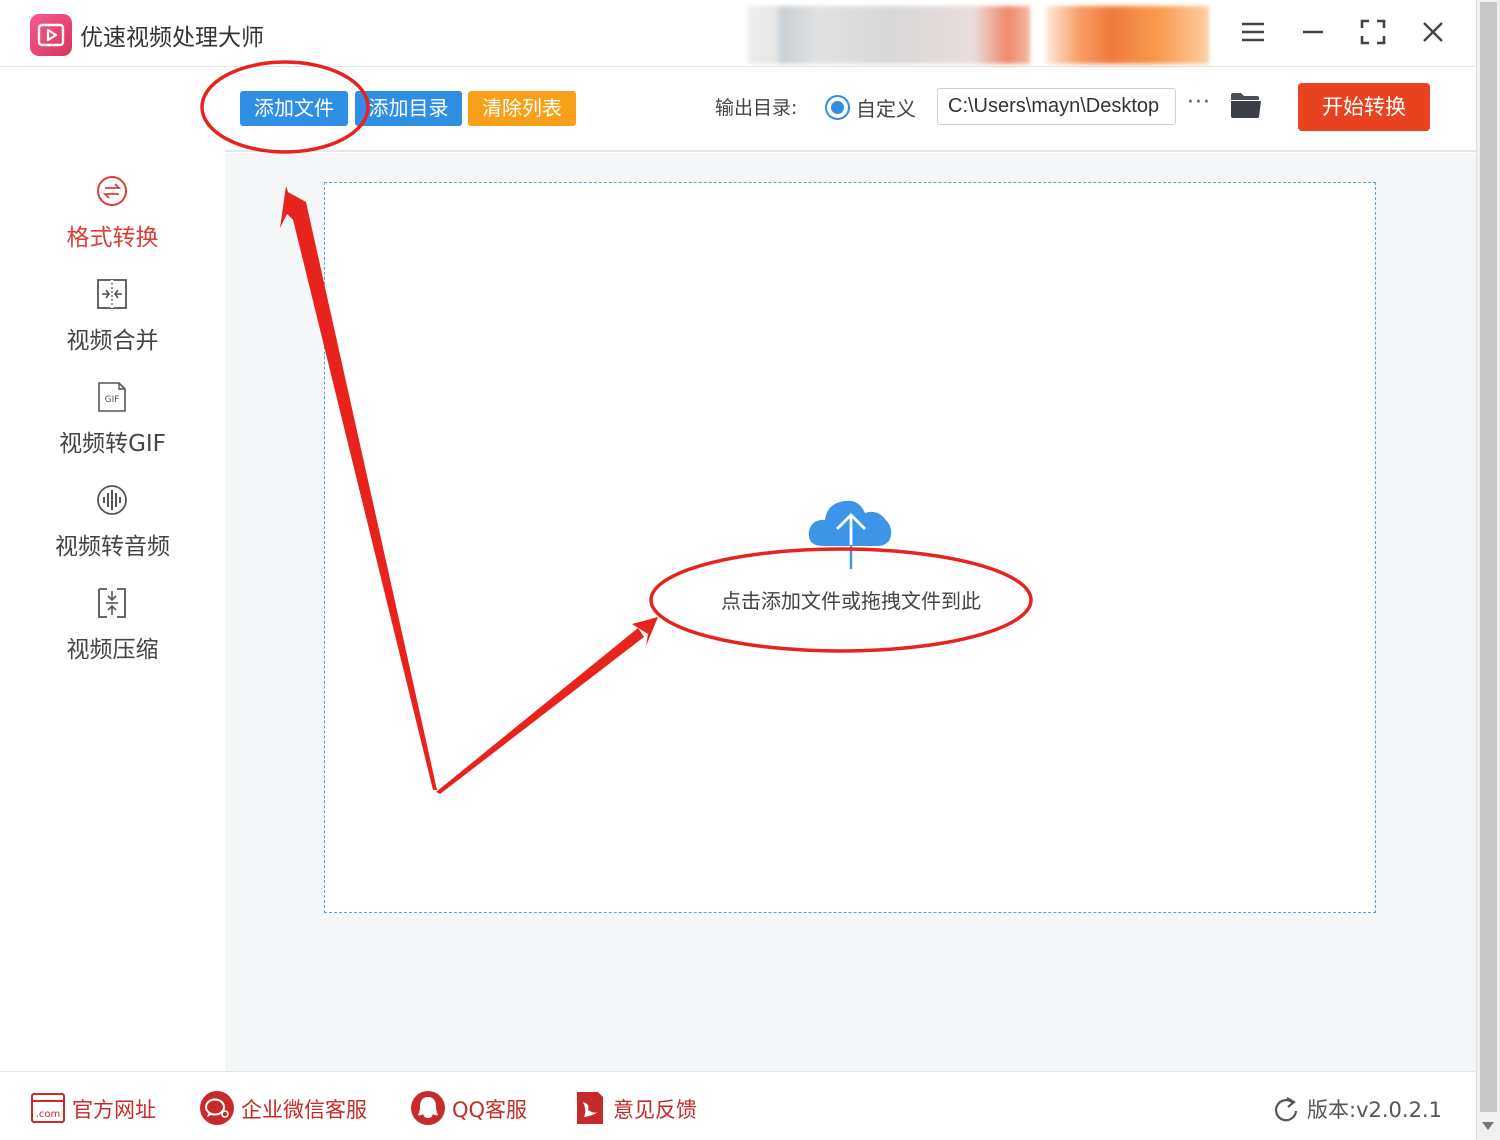 The image size is (1500, 1140). What do you see at coordinates (112, 650) in the screenshot?
I see `sidebar-item-label: 视频压缩` at bounding box center [112, 650].